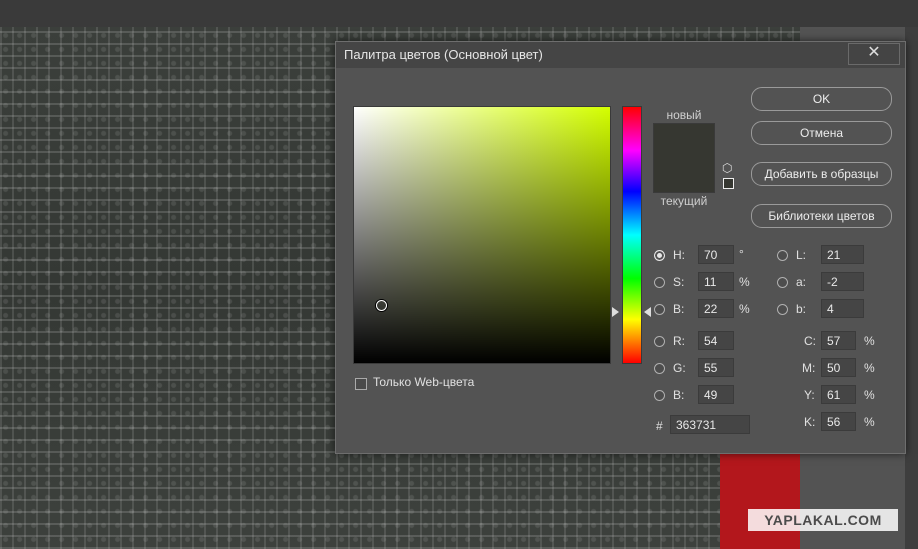 The width and height of the screenshot is (918, 549). What do you see at coordinates (632, 235) in the screenshot?
I see `hue-slider` at bounding box center [632, 235].